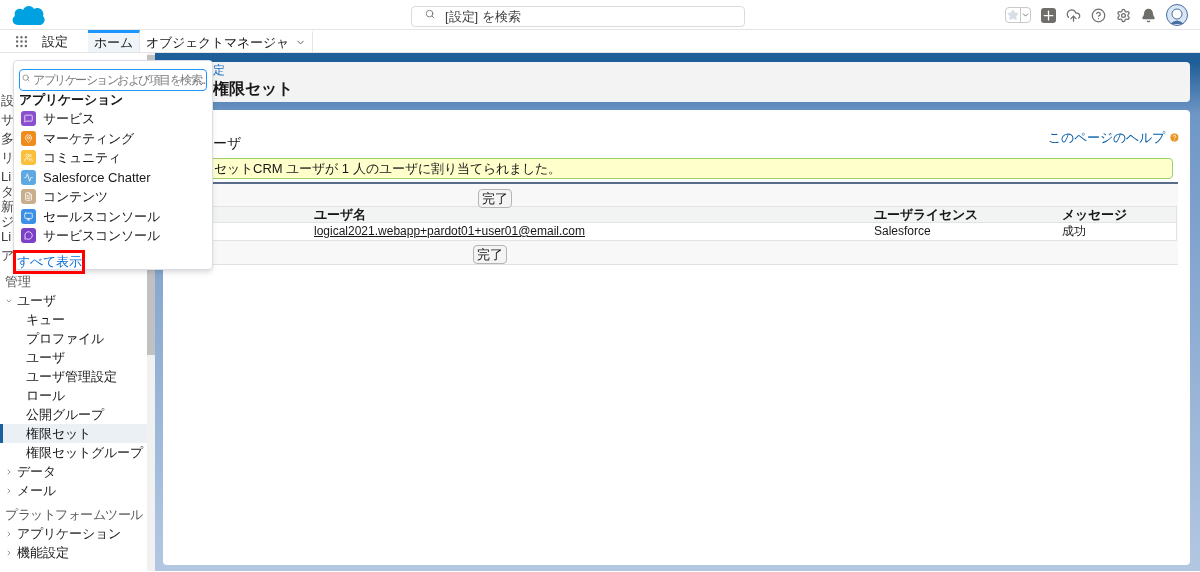 The height and width of the screenshot is (572, 1200). I want to click on app-title: 設定, so click(55, 42).